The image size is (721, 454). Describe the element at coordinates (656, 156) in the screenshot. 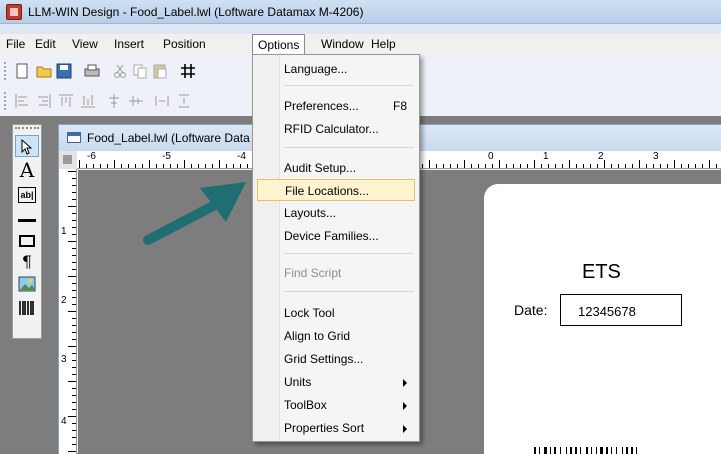

I see `ruler-label: 3` at that location.